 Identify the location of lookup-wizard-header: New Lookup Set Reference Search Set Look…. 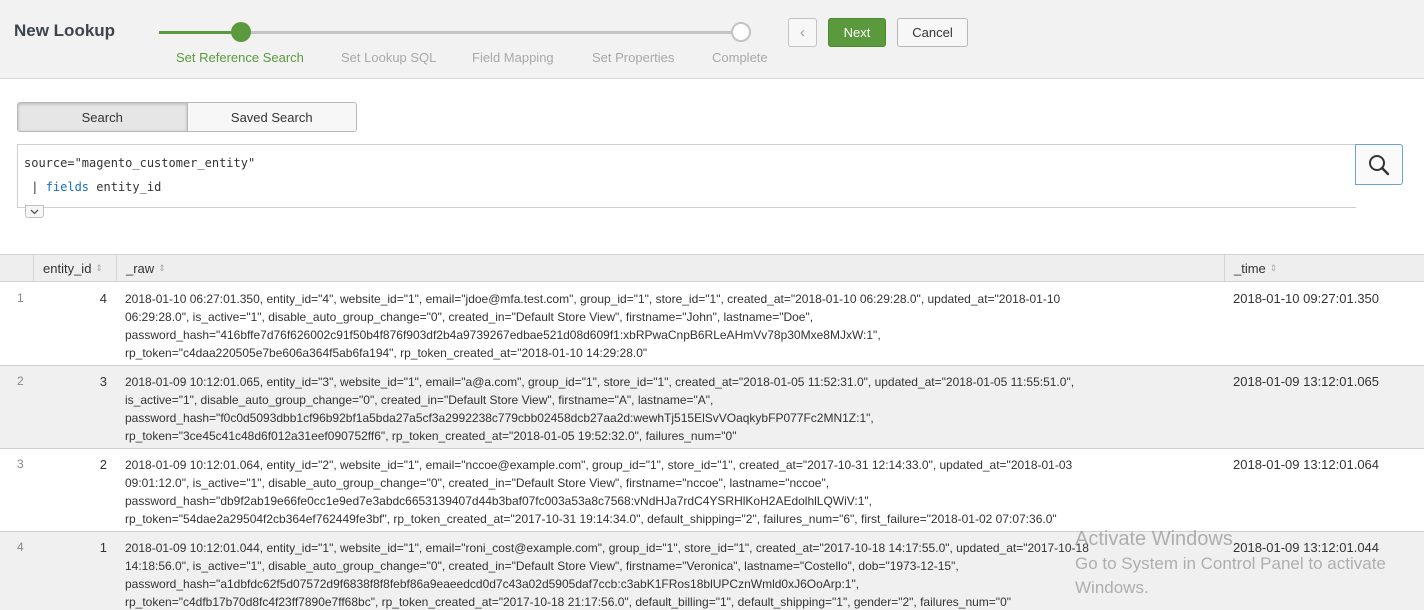
(712, 39).